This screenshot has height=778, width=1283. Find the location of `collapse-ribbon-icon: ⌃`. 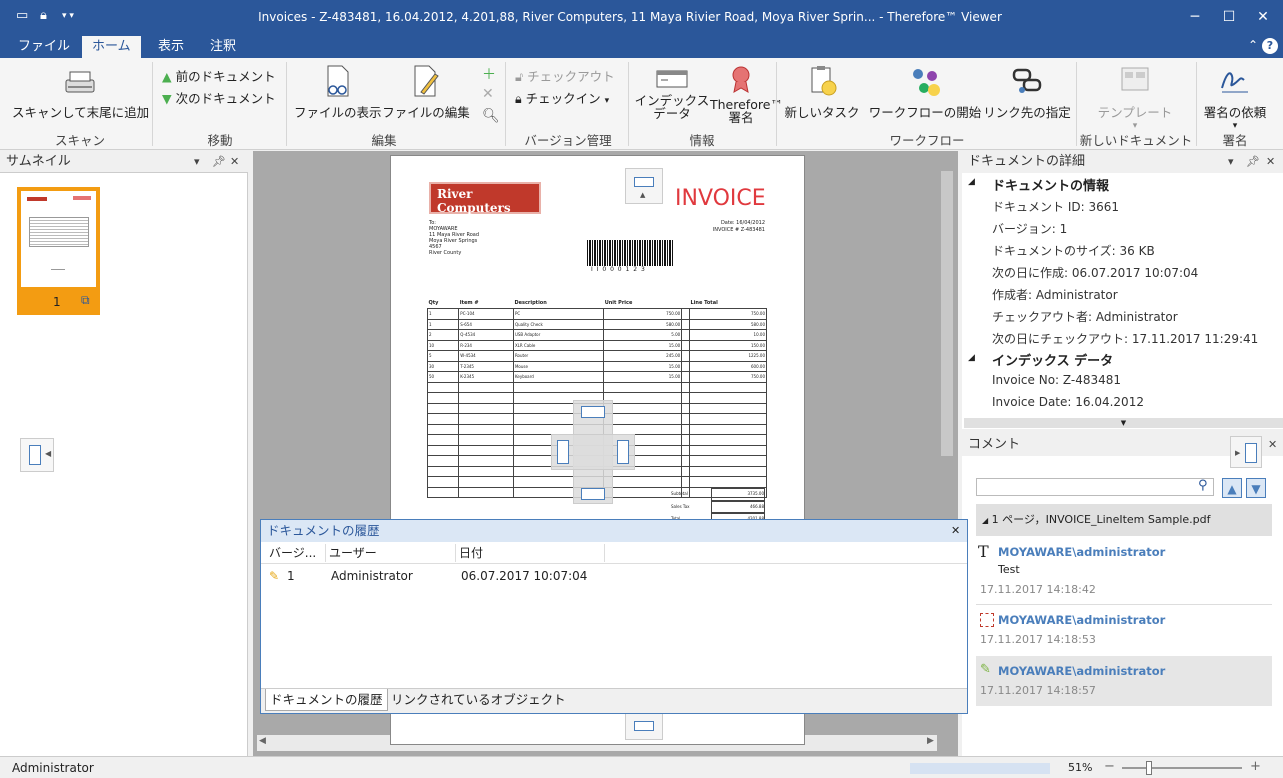

collapse-ribbon-icon: ⌃ is located at coordinates (1253, 45).